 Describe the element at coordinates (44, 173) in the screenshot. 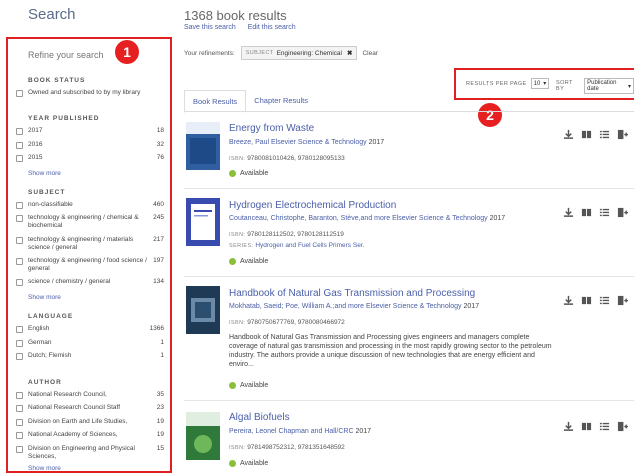

I see `year-show-more-link: Show more` at that location.